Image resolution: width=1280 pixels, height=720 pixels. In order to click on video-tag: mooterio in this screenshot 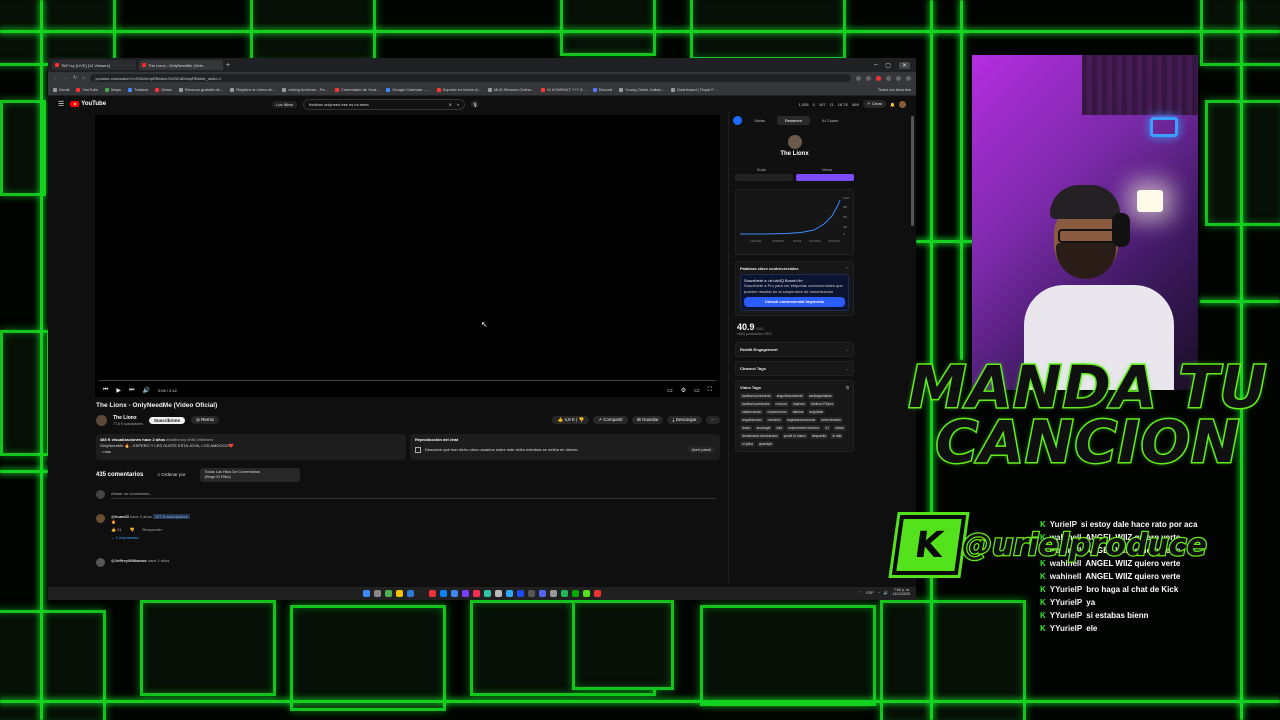, I will do `click(774, 419)`.